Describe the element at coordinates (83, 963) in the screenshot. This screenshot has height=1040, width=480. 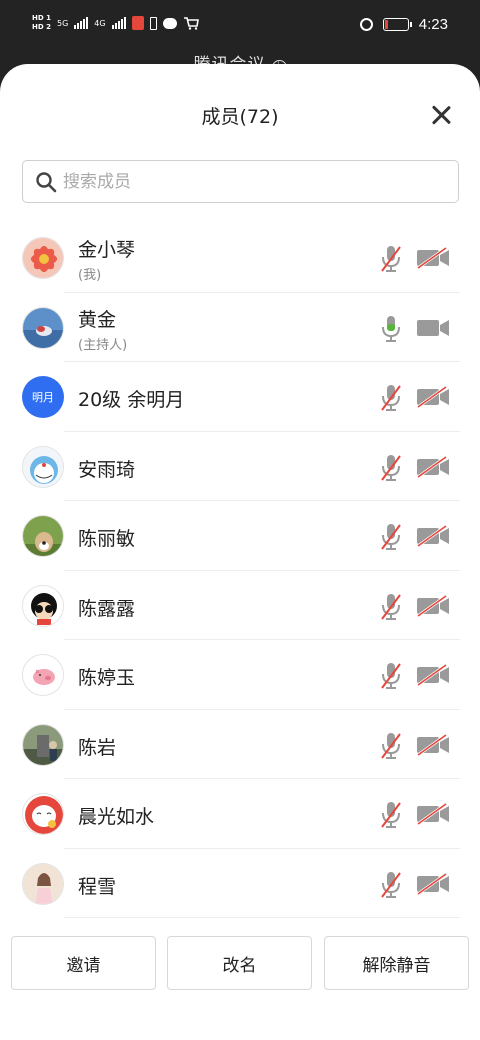
I see `invite-button: 邀请` at that location.